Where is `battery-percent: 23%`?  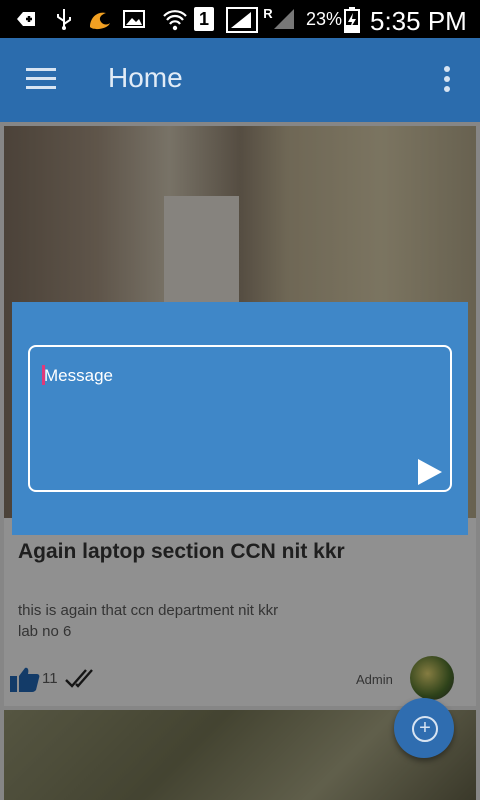 battery-percent: 23% is located at coordinates (324, 19).